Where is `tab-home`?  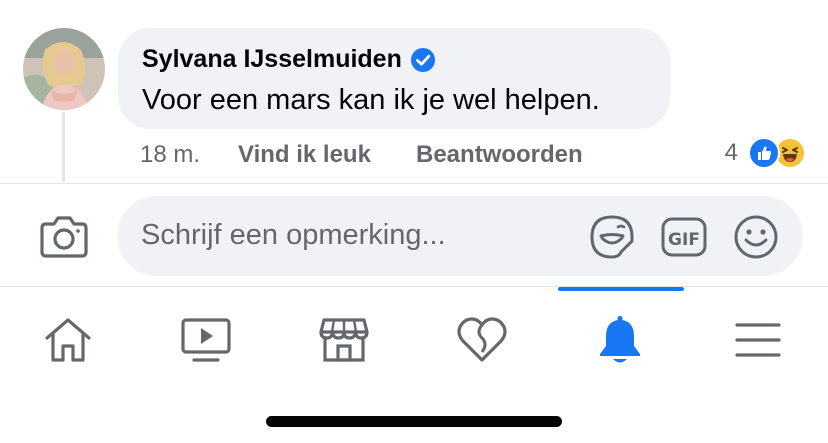 tab-home is located at coordinates (68, 340).